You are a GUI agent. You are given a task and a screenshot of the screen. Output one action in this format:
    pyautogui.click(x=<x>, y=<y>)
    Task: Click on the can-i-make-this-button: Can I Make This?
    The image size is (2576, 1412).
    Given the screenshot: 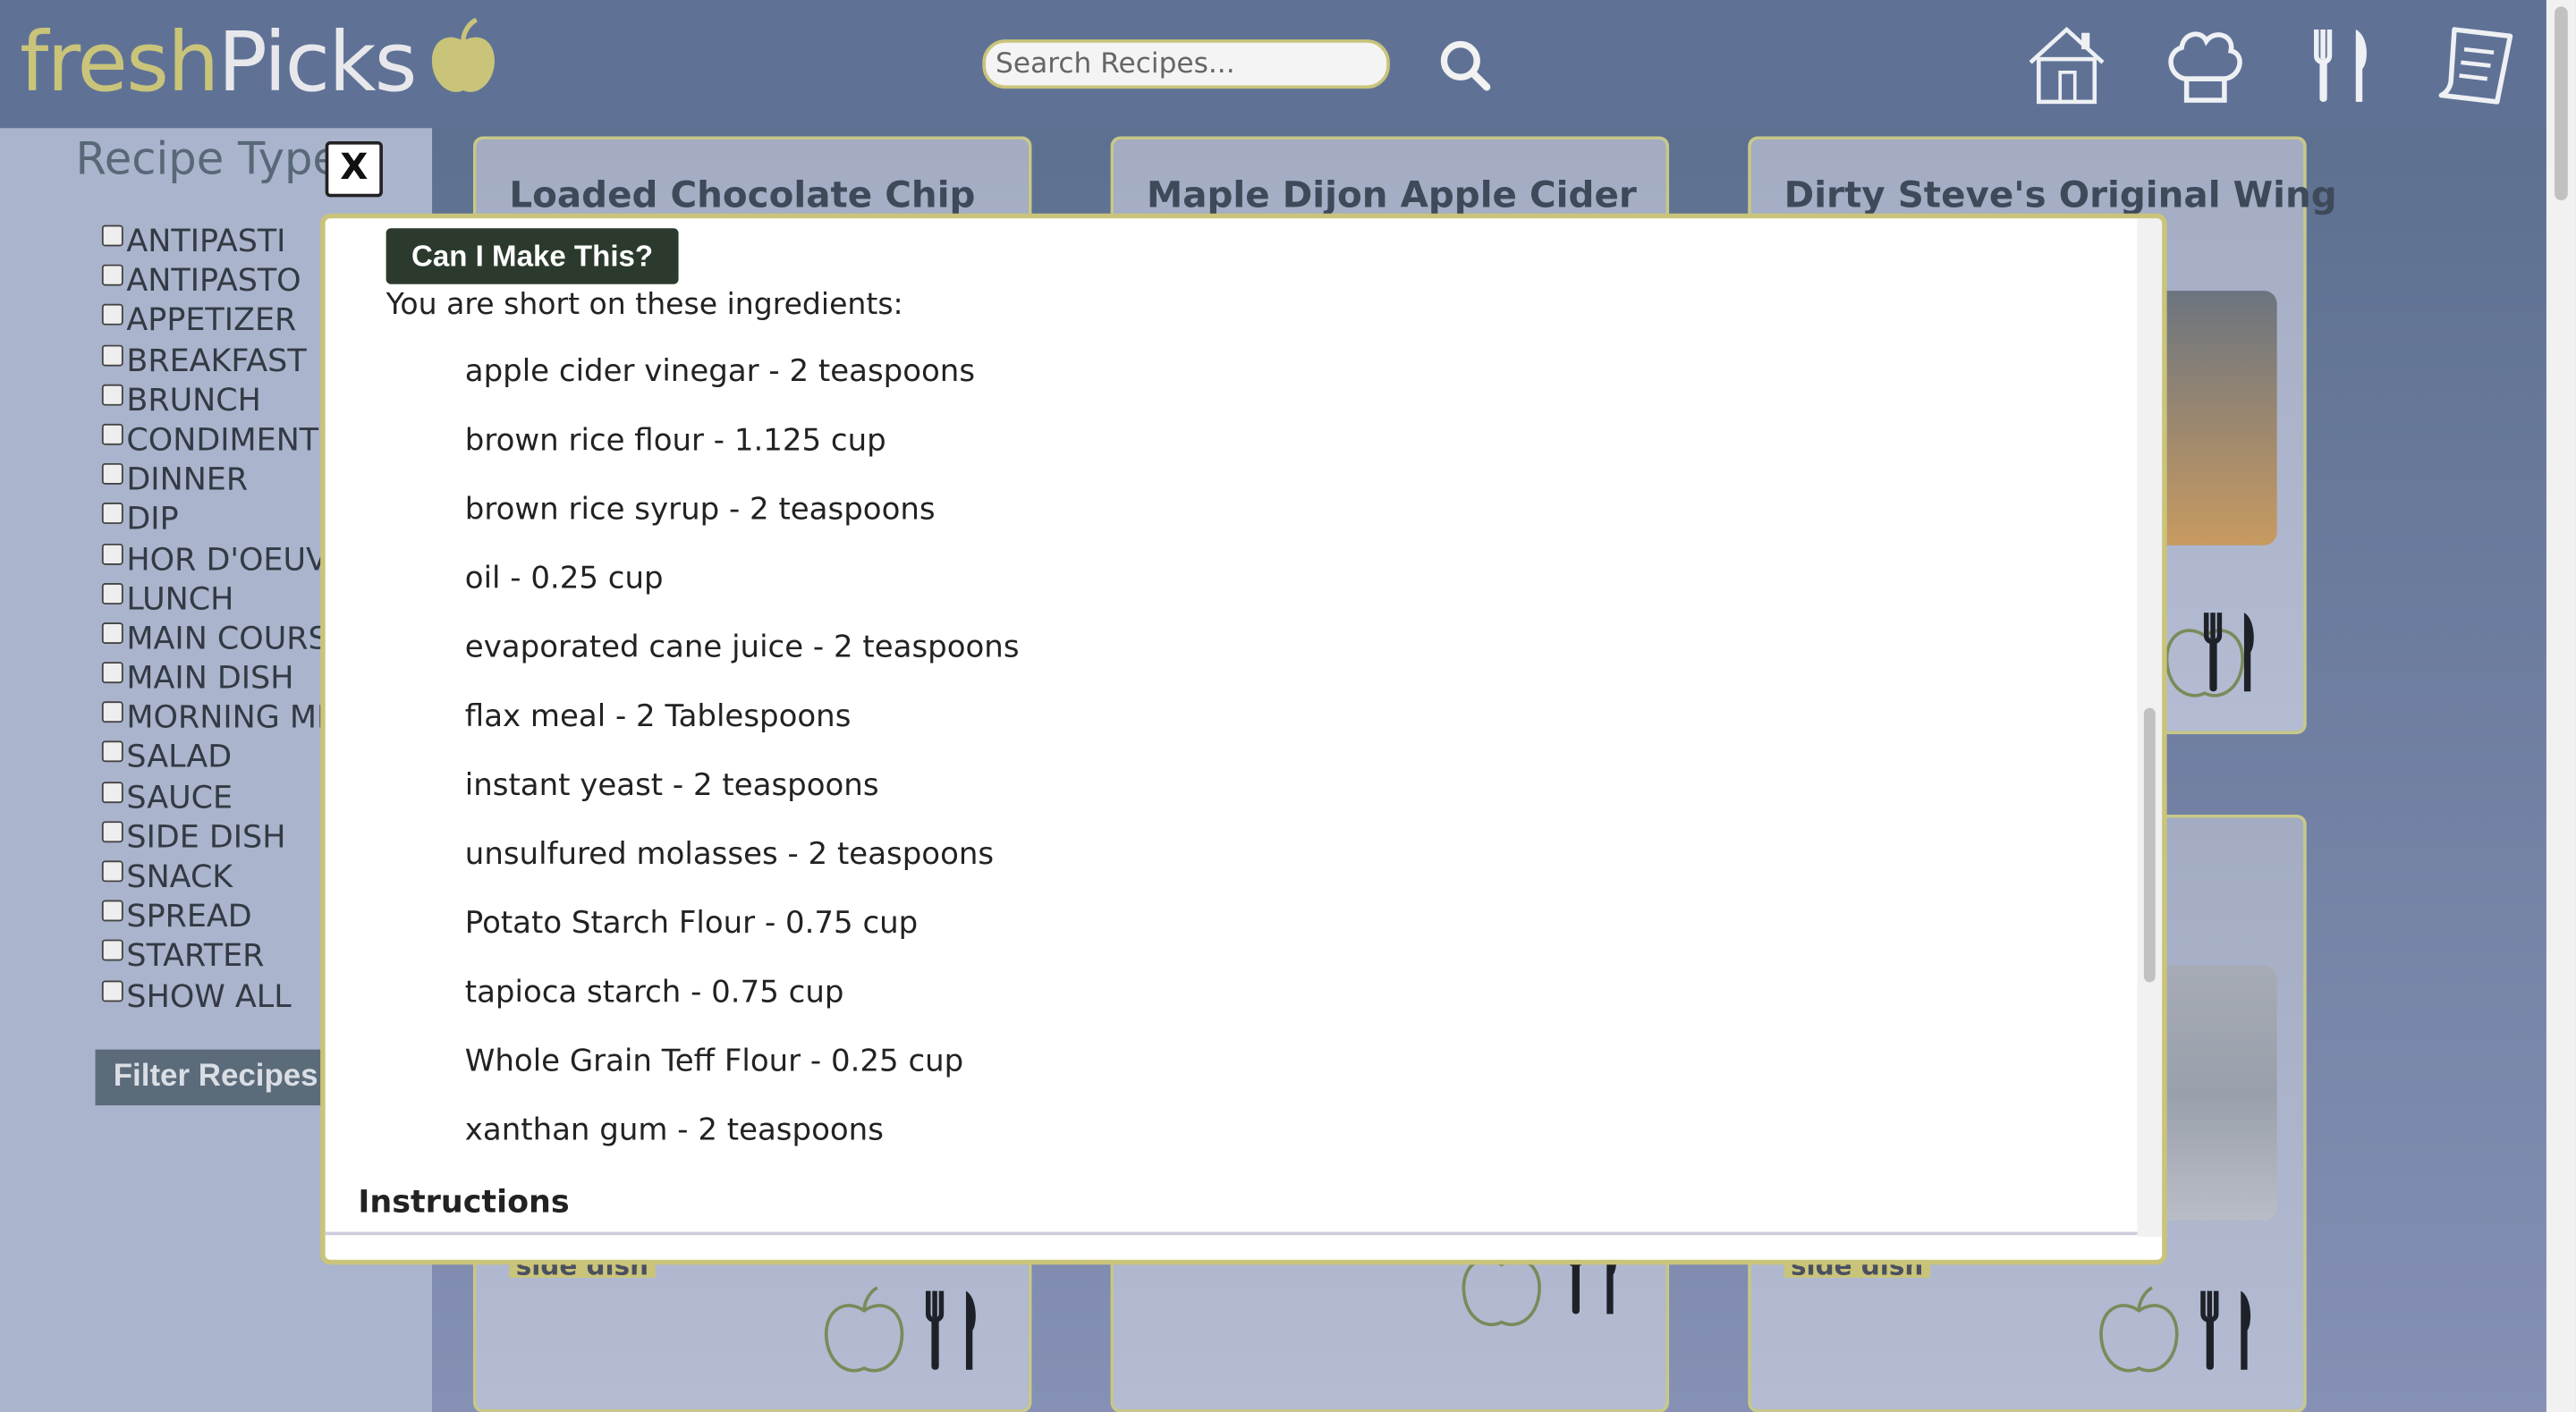 What is the action you would take?
    pyautogui.click(x=532, y=256)
    